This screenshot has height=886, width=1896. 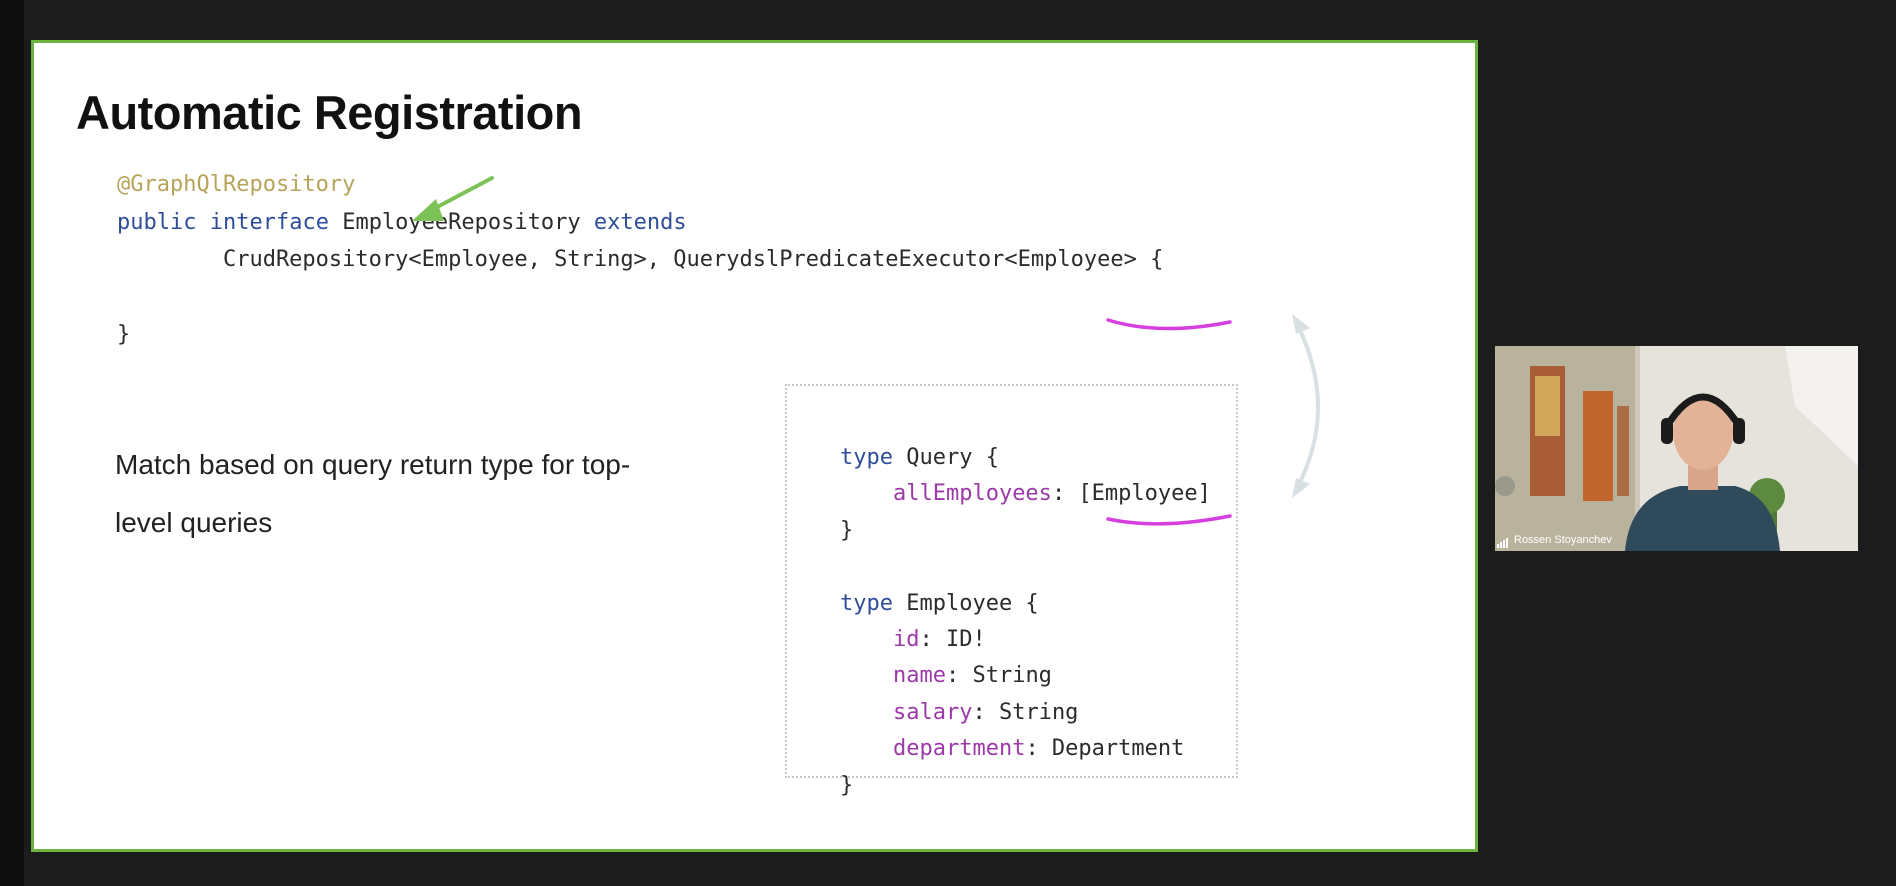 What do you see at coordinates (124, 334) in the screenshot?
I see `code-closing-brace: }` at bounding box center [124, 334].